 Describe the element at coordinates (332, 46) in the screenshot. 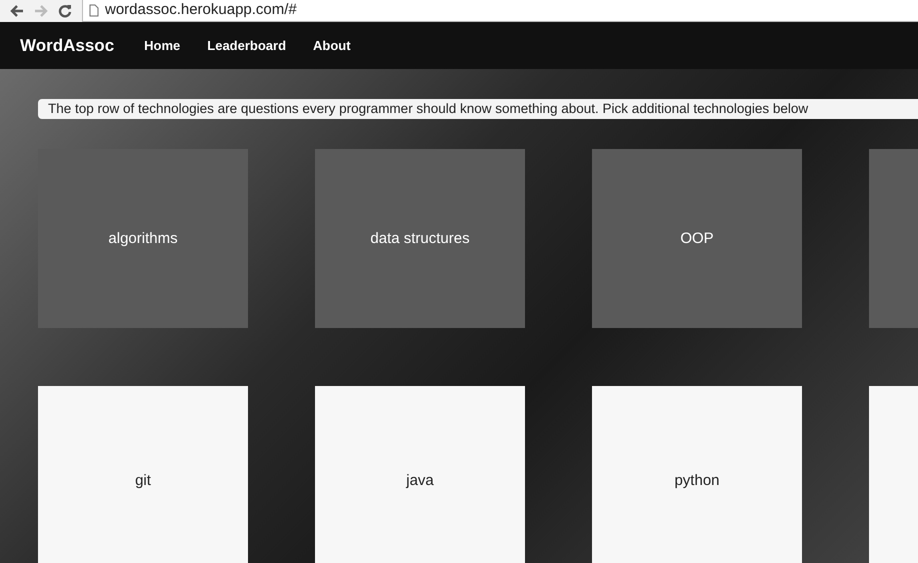

I see `nav-link: About` at that location.